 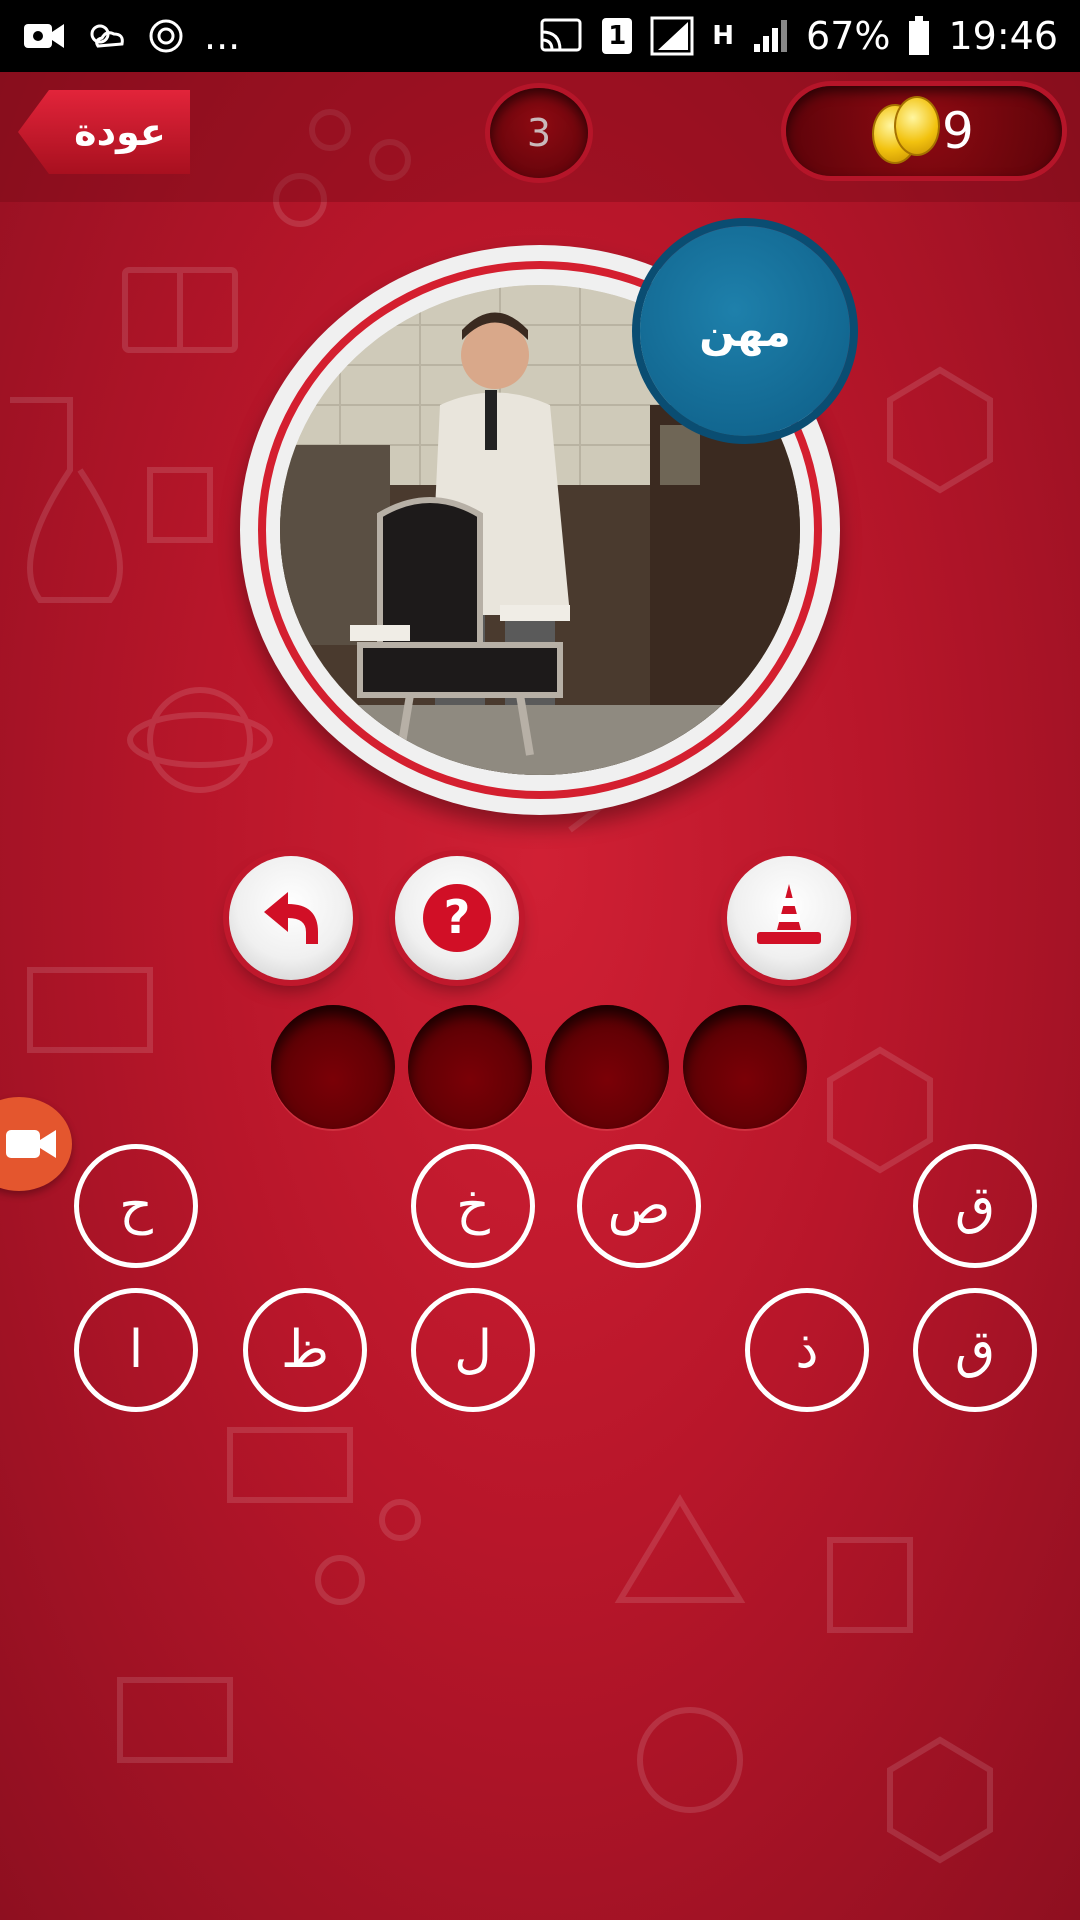 I want to click on back-button: عودة, so click(x=104, y=132).